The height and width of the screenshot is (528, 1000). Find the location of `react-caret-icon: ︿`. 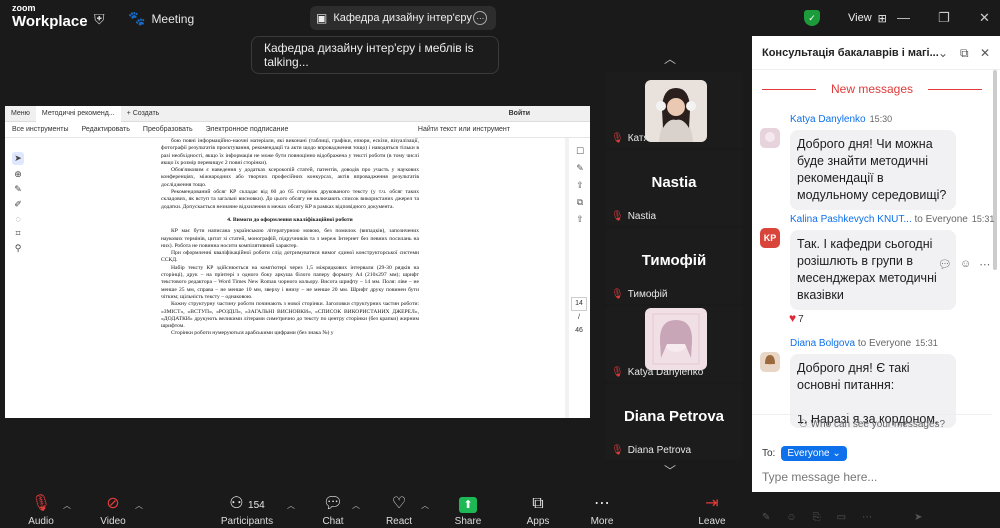

react-caret-icon: ︿ is located at coordinates (425, 505).